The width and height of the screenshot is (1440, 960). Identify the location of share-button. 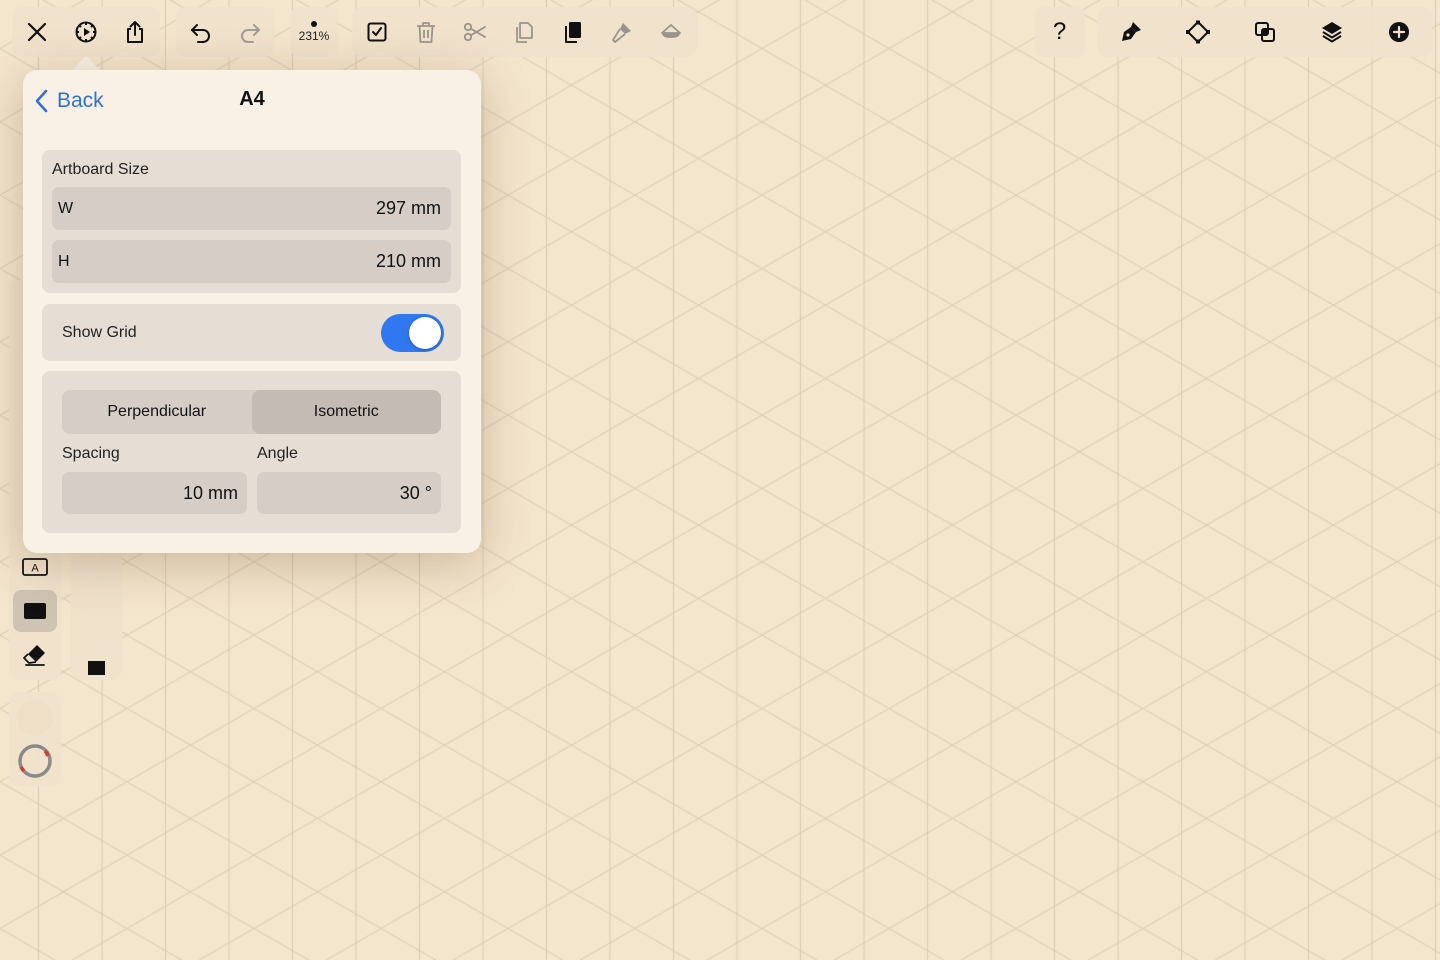
(134, 32).